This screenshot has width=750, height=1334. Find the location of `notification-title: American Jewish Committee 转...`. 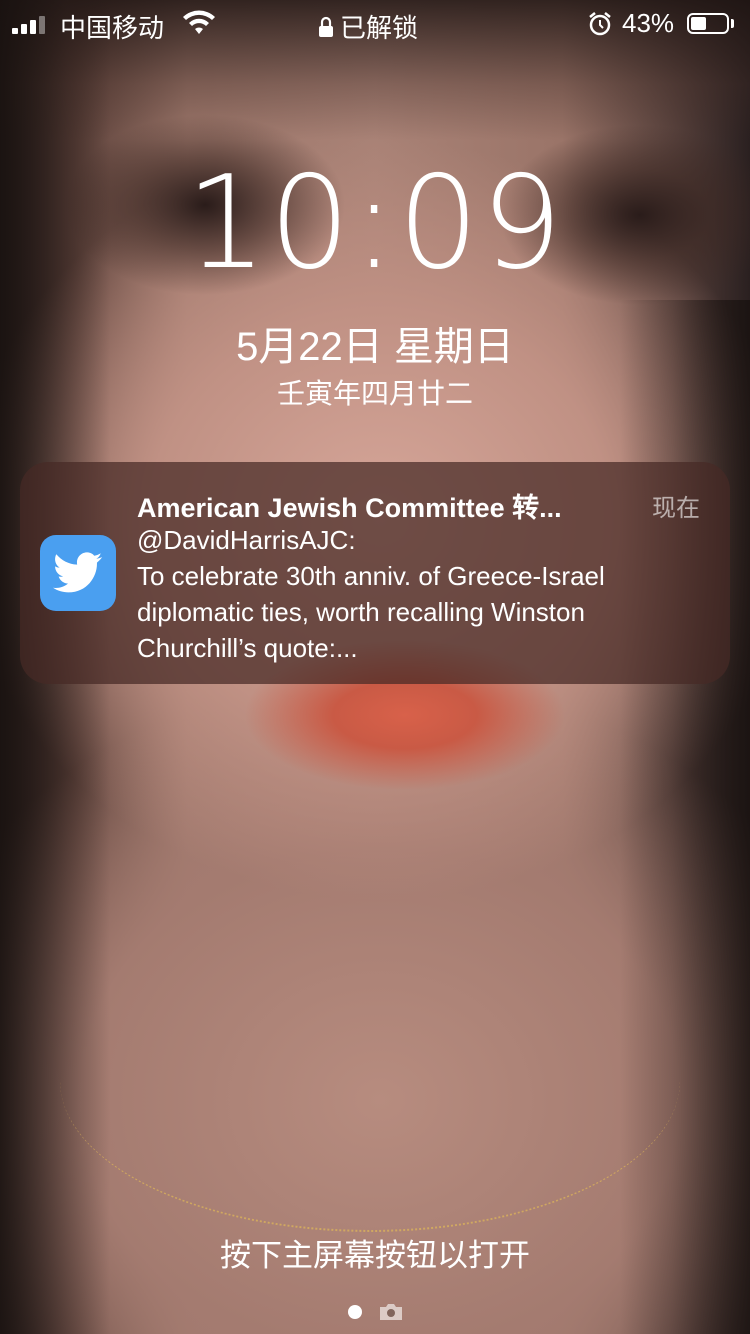

notification-title: American Jewish Committee 转... is located at coordinates (349, 508).